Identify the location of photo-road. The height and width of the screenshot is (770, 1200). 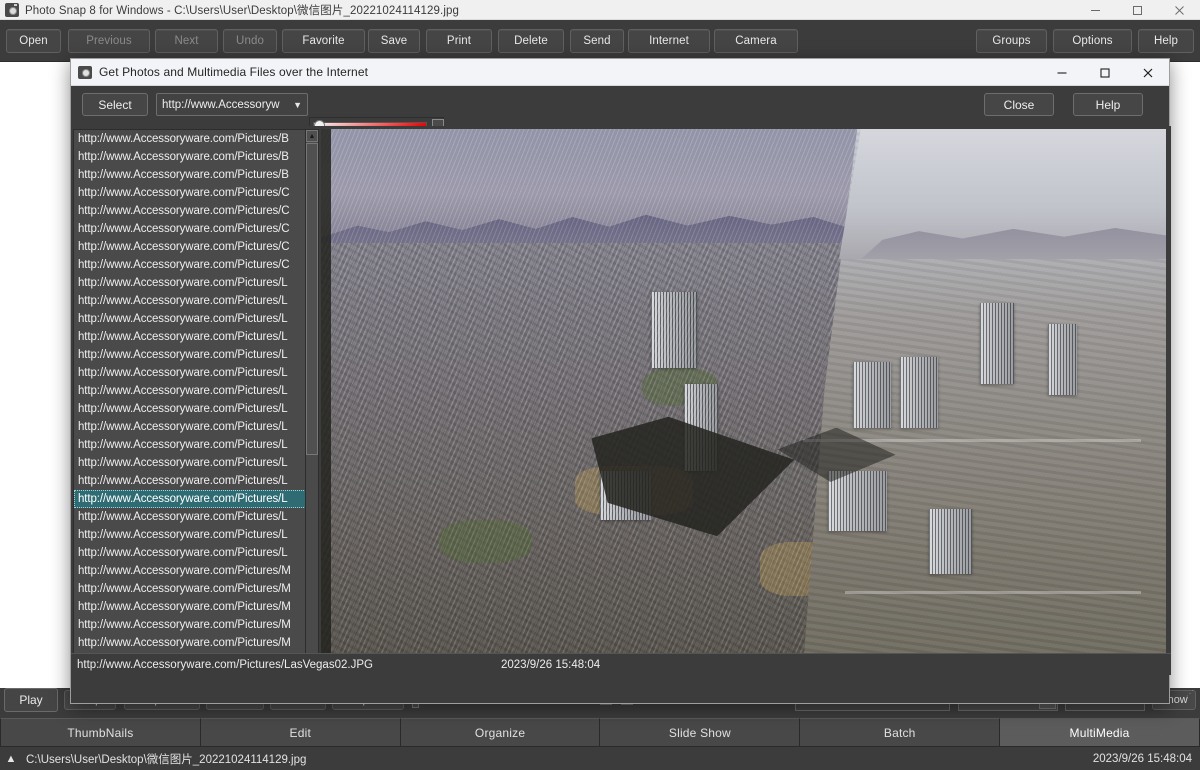
(992, 592).